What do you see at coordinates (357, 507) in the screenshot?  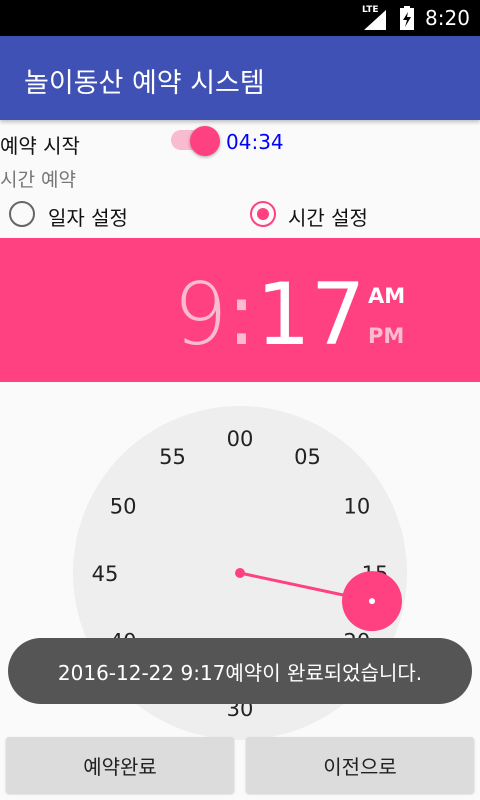 I see `dial-label-10: 10` at bounding box center [357, 507].